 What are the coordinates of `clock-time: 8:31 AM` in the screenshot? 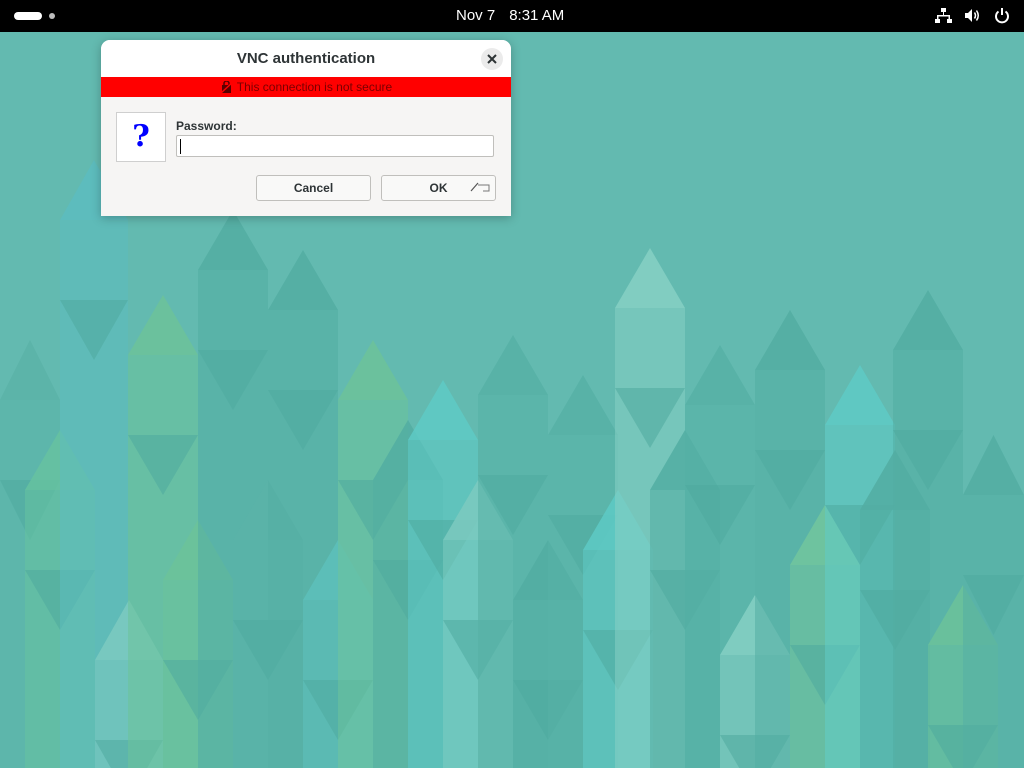 It's located at (537, 15).